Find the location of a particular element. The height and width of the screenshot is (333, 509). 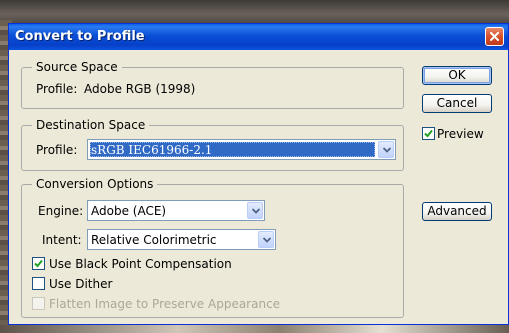

destination-space-legend: Destination Space is located at coordinates (91, 125).